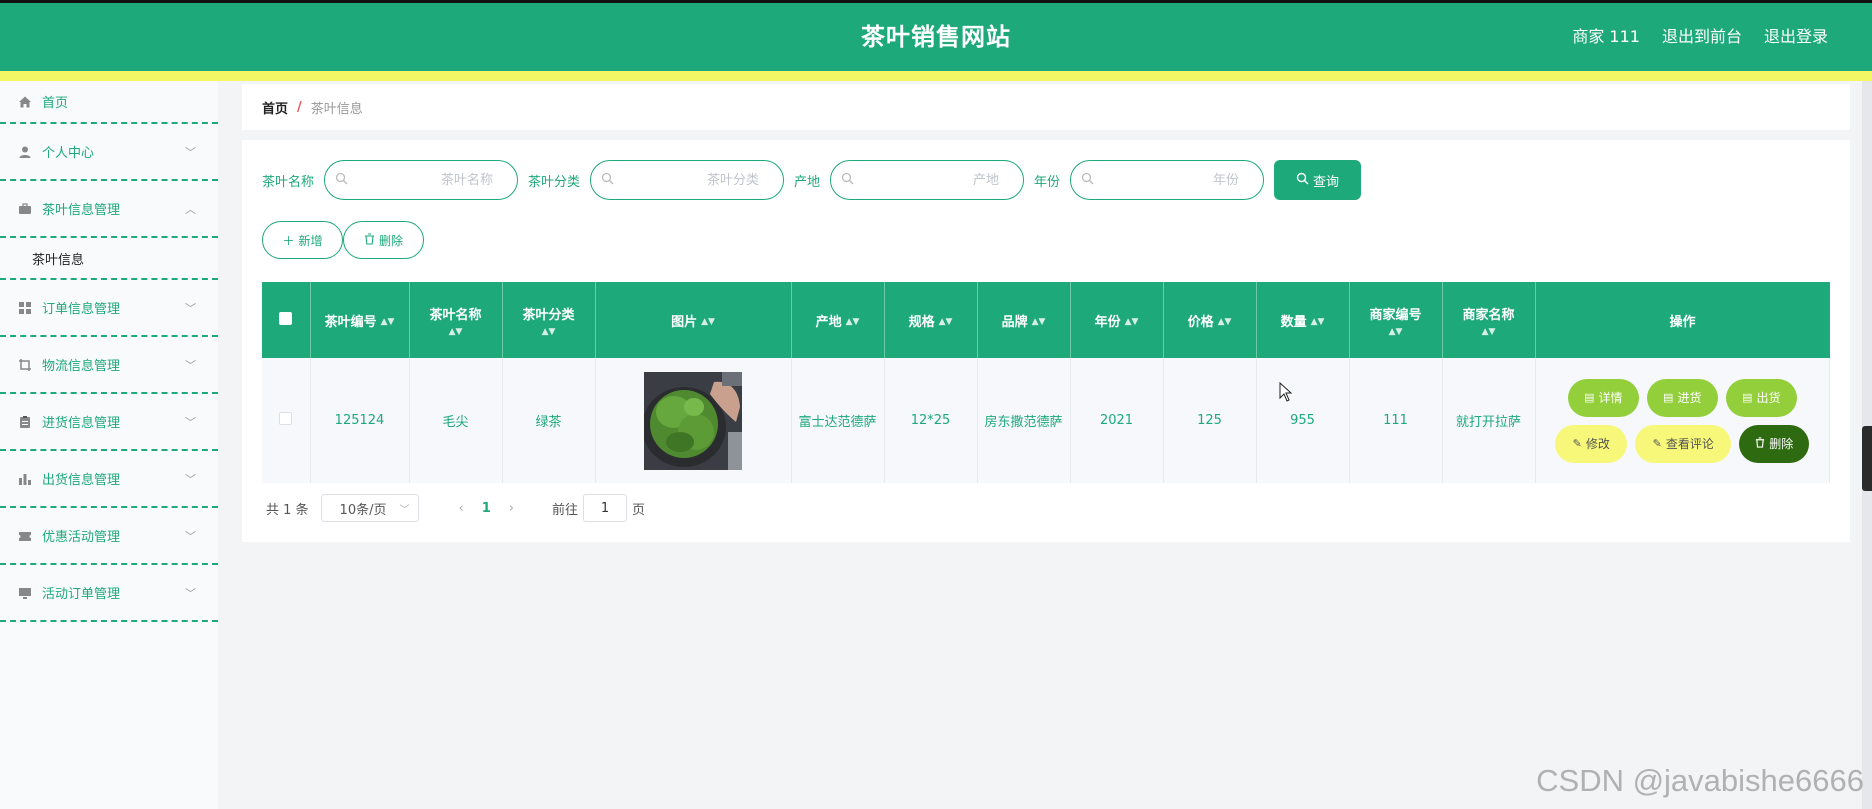 The image size is (1872, 809). I want to click on sidebar-item-activity-orders: 活动订单管理 ﹀, so click(109, 593).